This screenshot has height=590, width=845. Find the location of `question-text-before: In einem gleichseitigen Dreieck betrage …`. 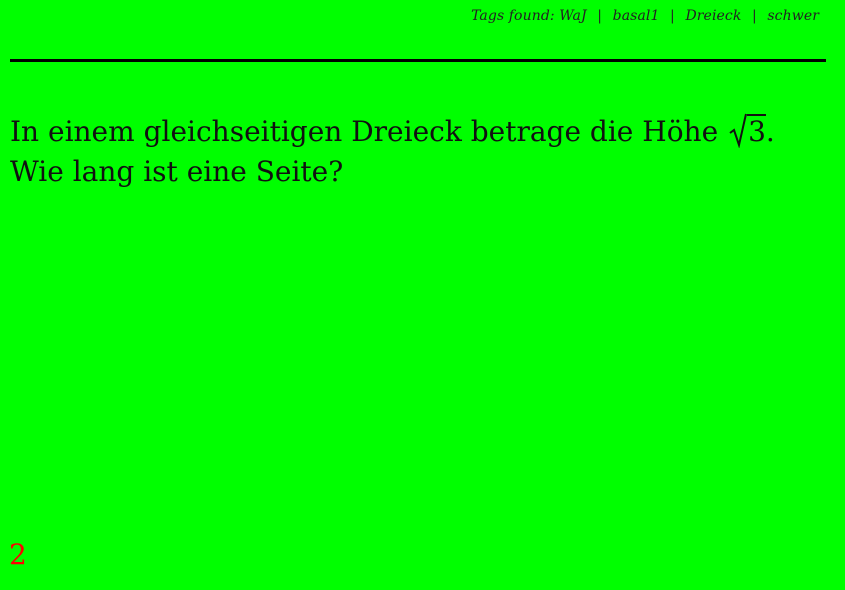

question-text-before: In einem gleichseitigen Dreieck betrage … is located at coordinates (369, 131).